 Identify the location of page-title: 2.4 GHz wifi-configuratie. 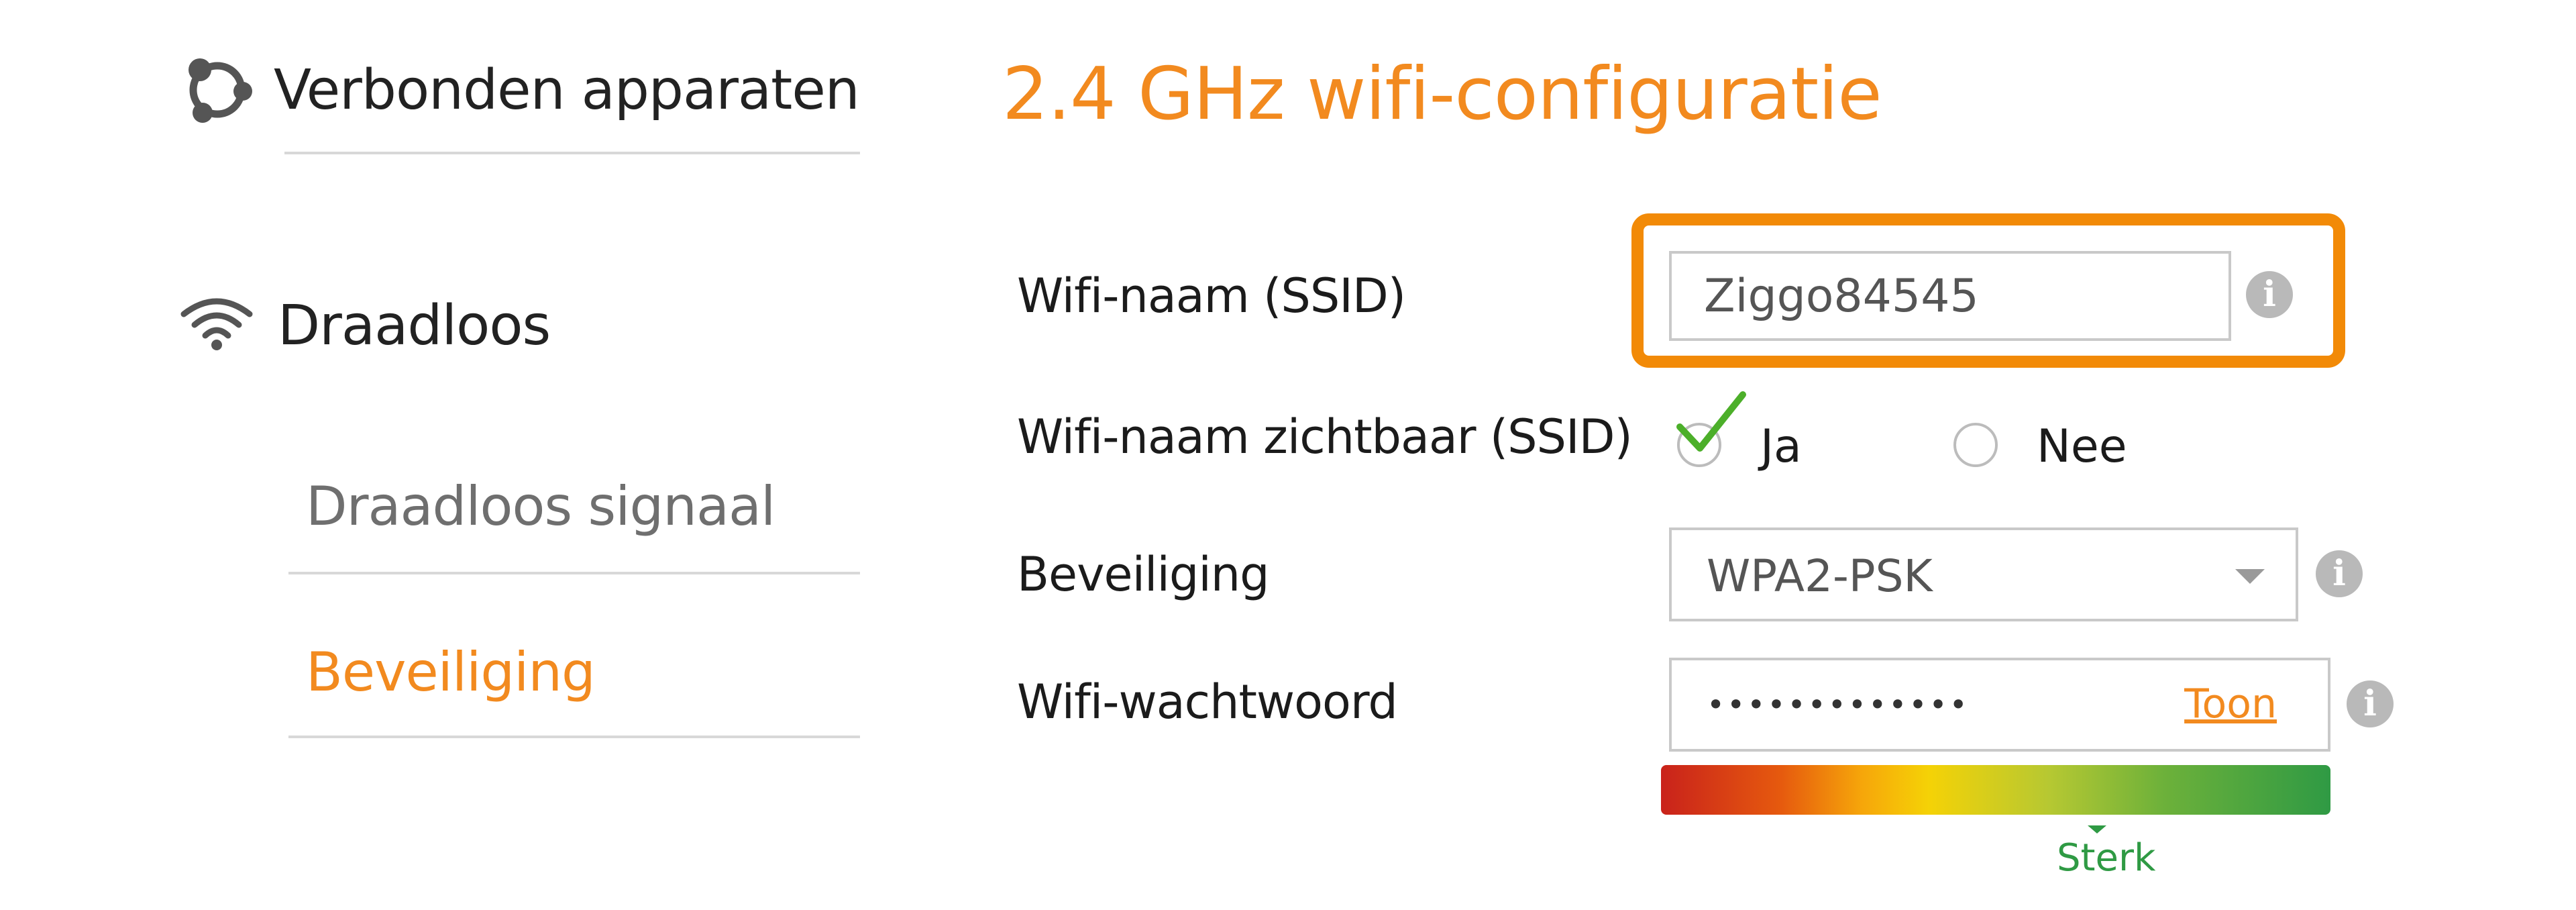
(1442, 94).